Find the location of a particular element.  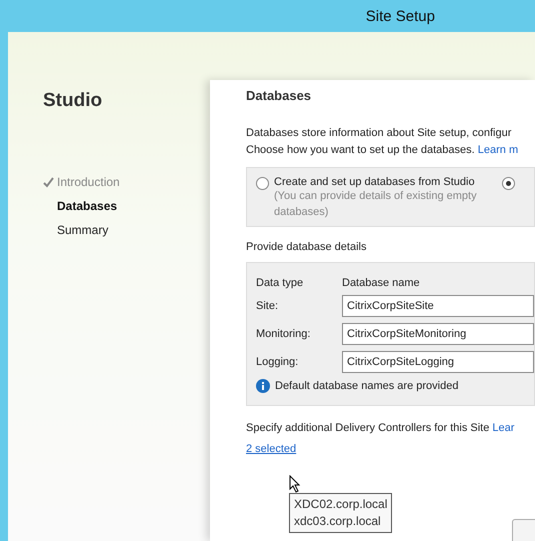

learn-more-link: Lear is located at coordinates (503, 428).